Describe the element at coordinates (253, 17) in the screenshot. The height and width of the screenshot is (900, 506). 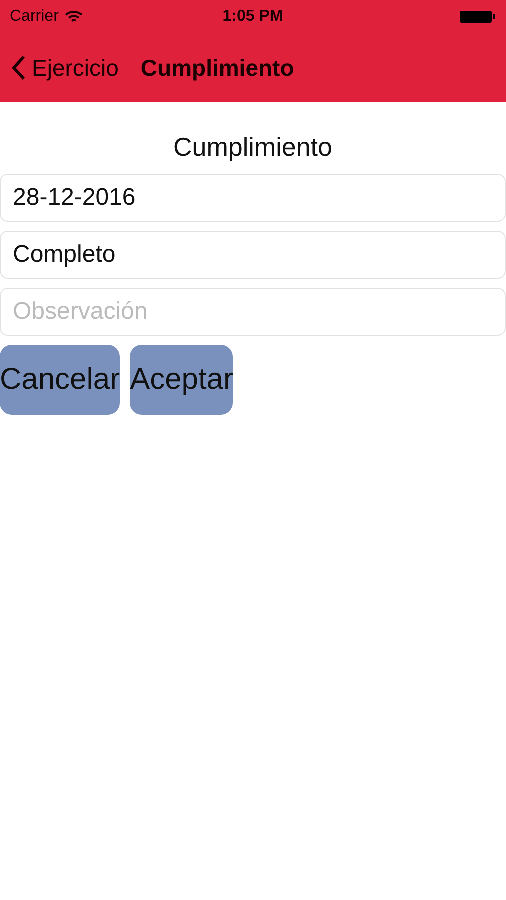
I see `clock-time: 1:05 PM` at that location.